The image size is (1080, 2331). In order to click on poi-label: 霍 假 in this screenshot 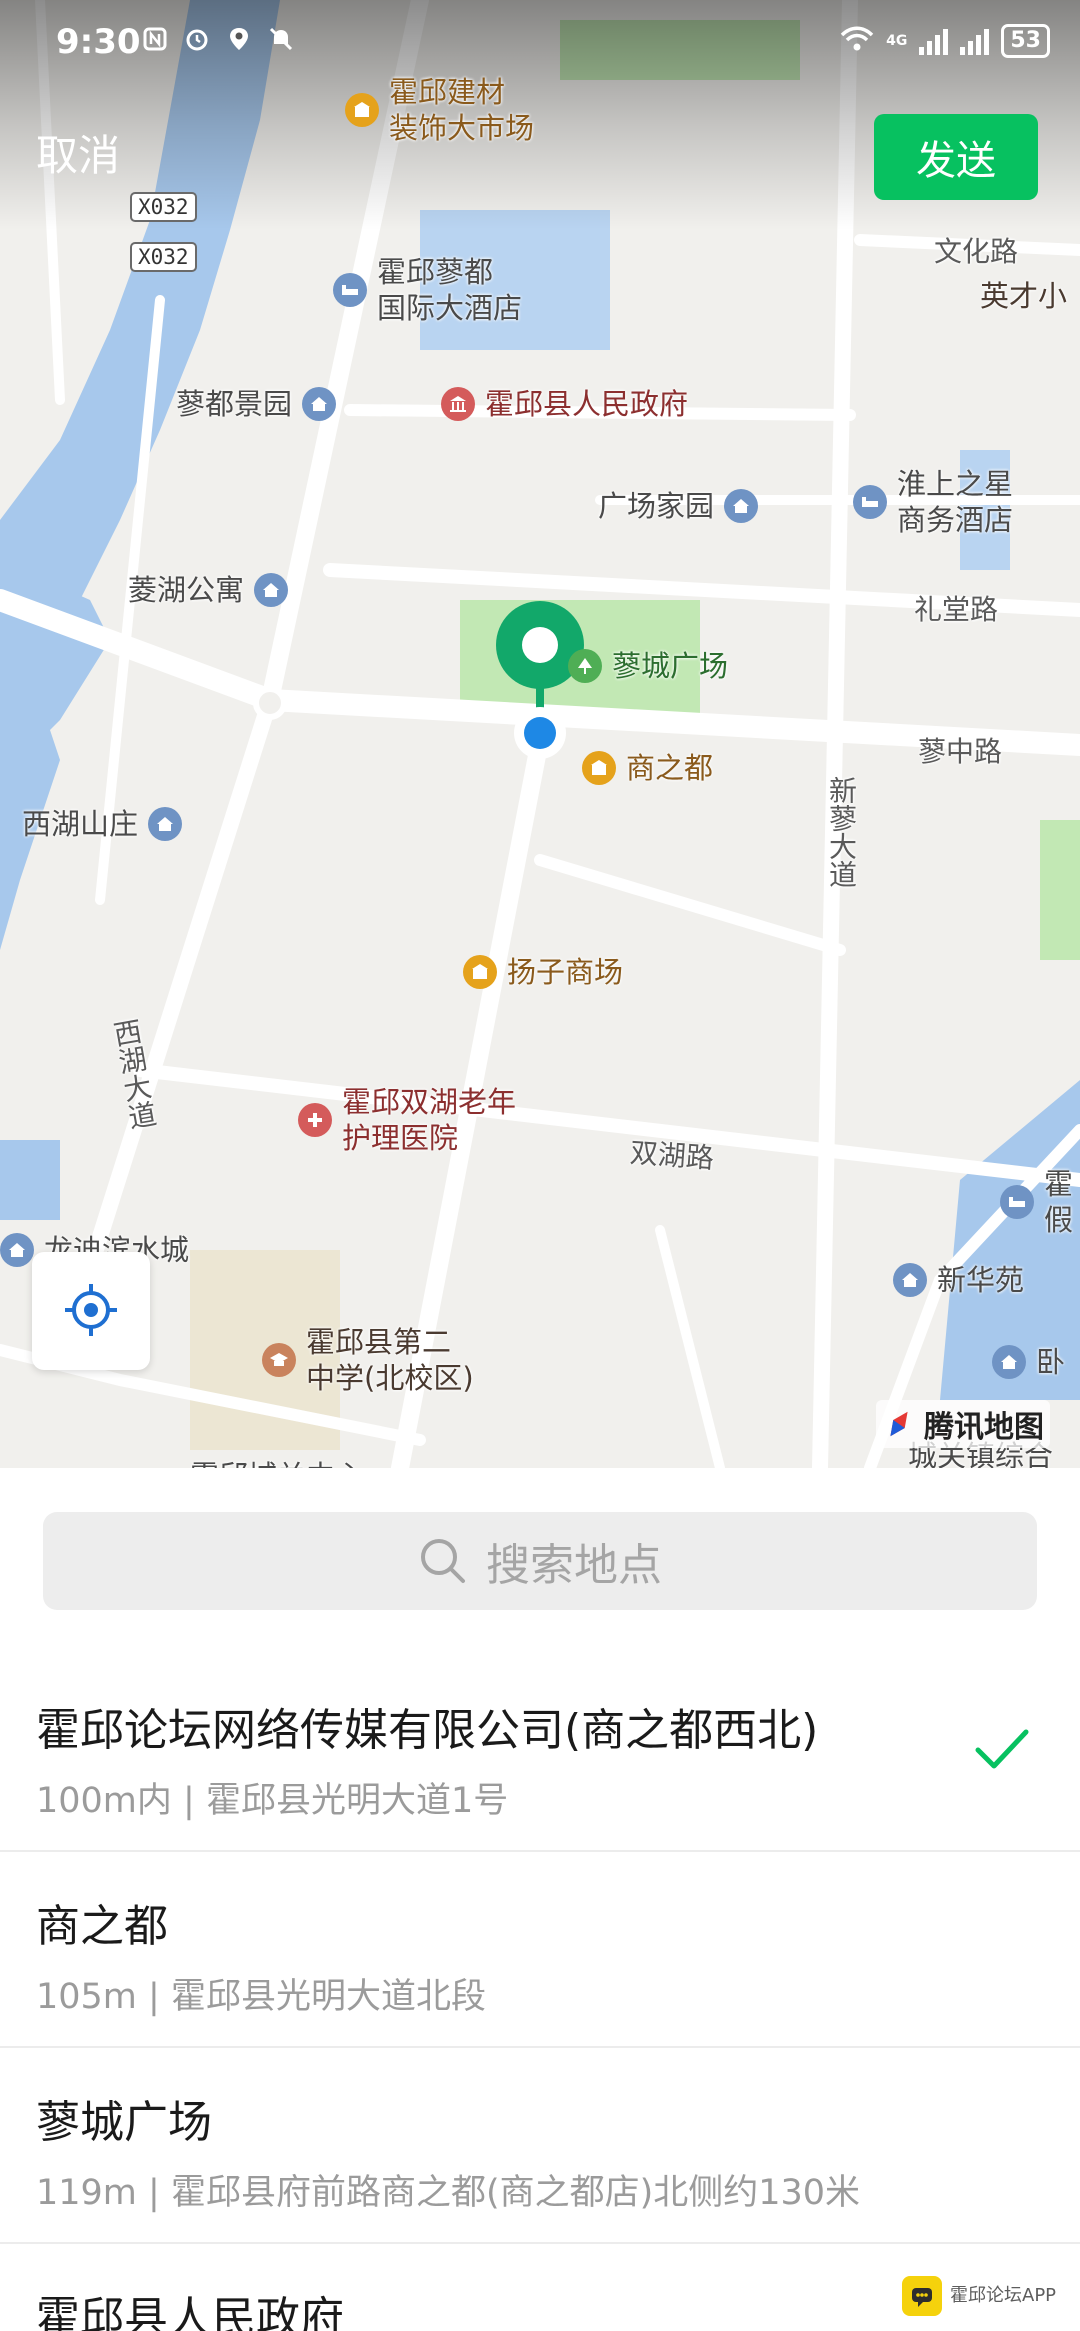, I will do `click(1059, 1202)`.